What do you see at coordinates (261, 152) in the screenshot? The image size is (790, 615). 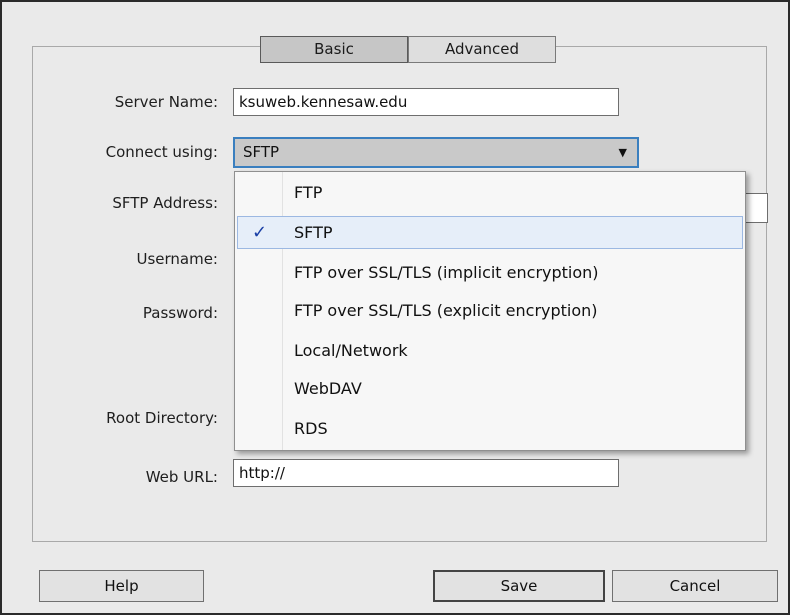 I see `connect-using-value: SFTP` at bounding box center [261, 152].